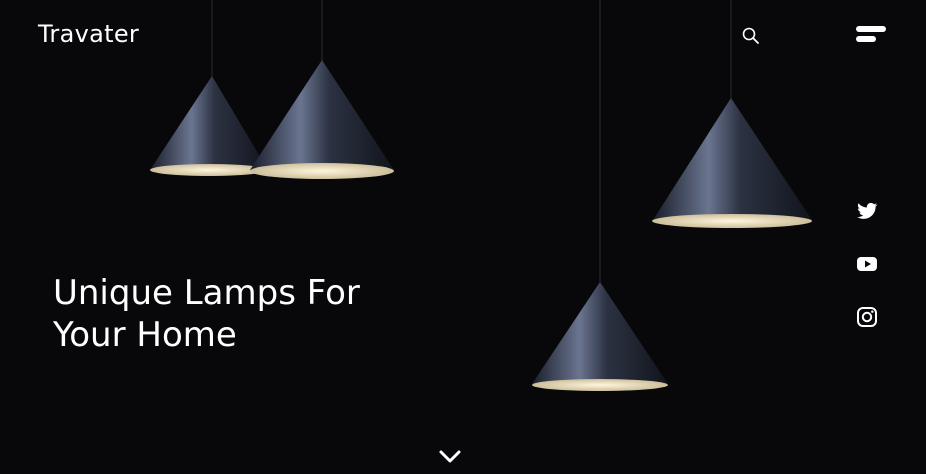 This screenshot has width=926, height=474. I want to click on brand-logo: Travater, so click(88, 34).